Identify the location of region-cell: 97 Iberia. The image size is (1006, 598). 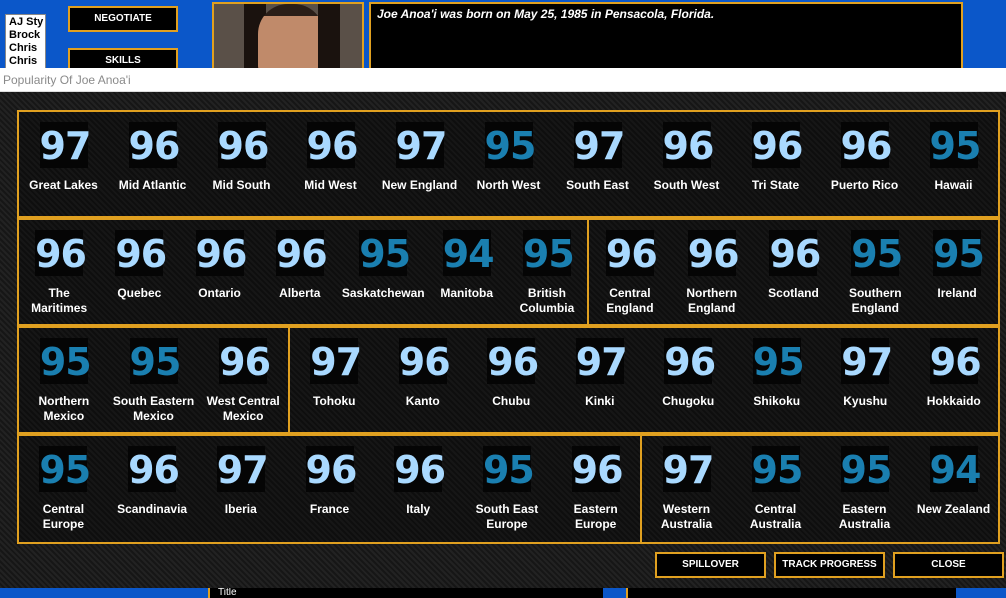
(240, 489).